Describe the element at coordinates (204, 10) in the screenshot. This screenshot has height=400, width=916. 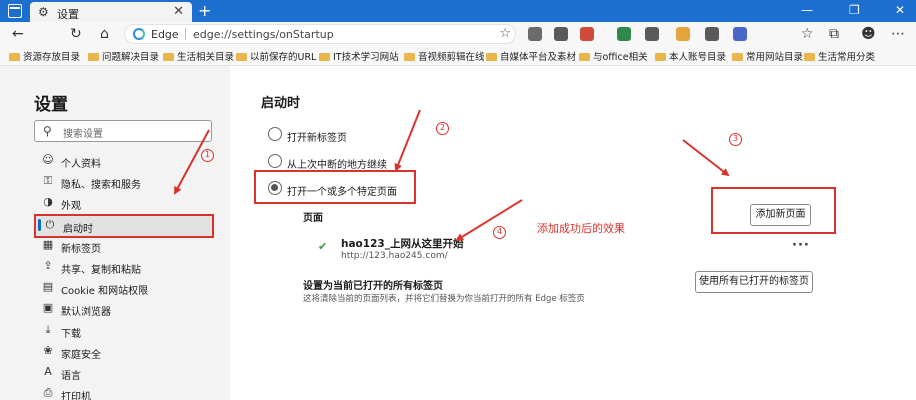
I see `new-tab-button: +` at that location.